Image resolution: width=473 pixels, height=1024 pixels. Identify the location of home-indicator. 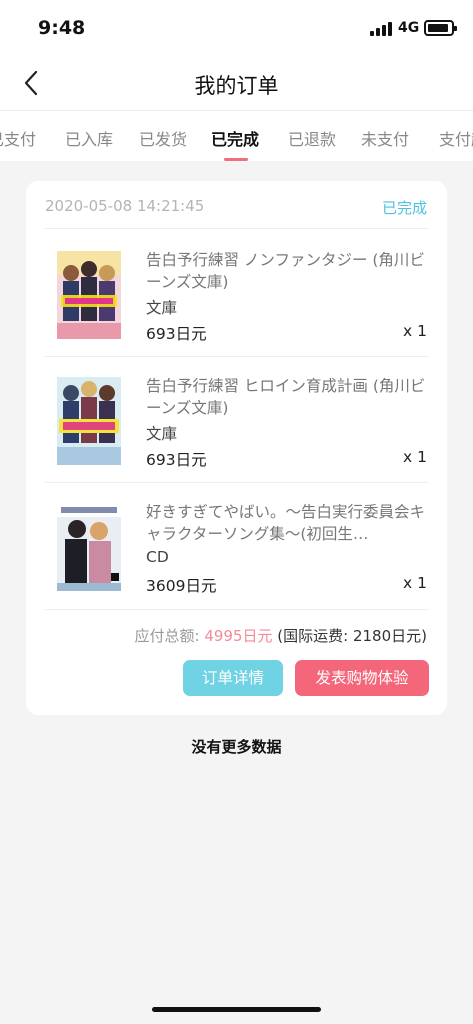
(236, 1009).